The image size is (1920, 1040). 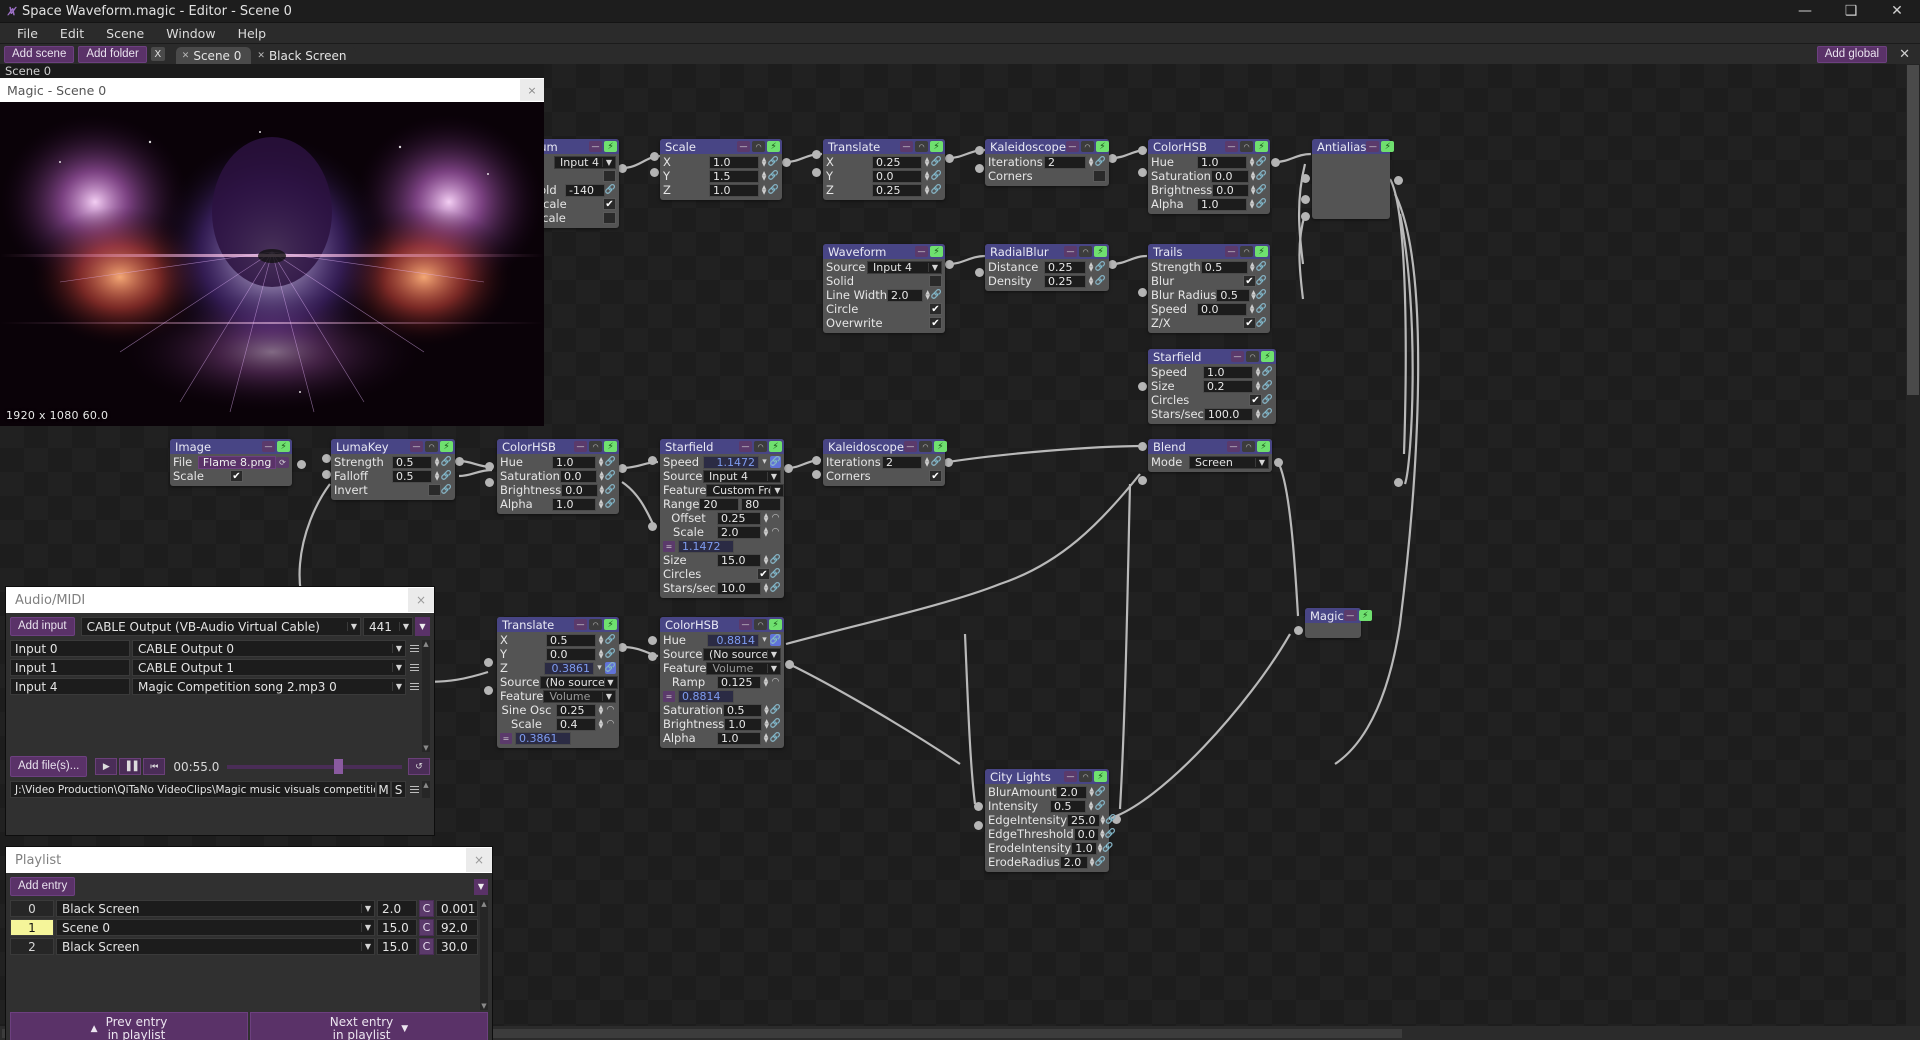 I want to click on close-icon: ×, so click(x=421, y=600).